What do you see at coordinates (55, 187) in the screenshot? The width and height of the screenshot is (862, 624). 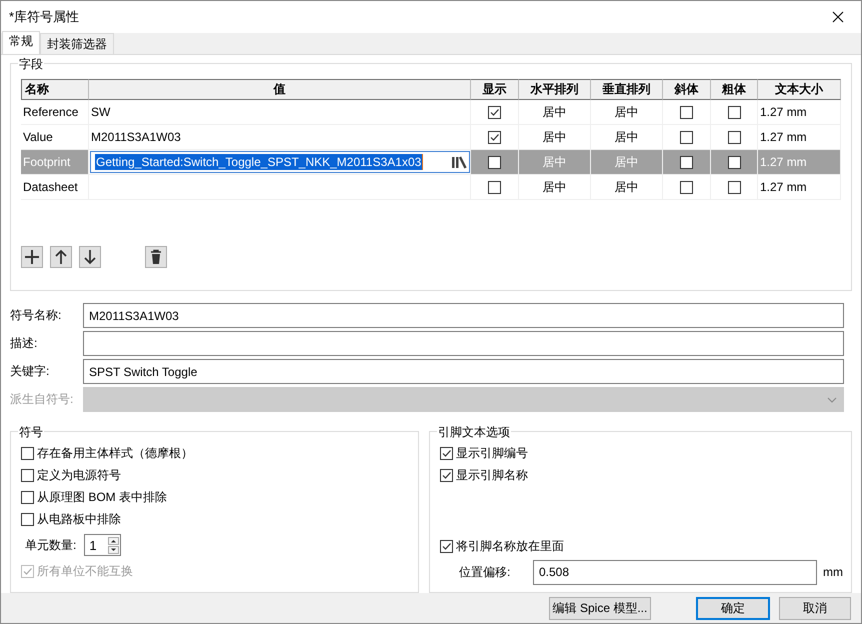 I see `table-cell: Datasheet` at bounding box center [55, 187].